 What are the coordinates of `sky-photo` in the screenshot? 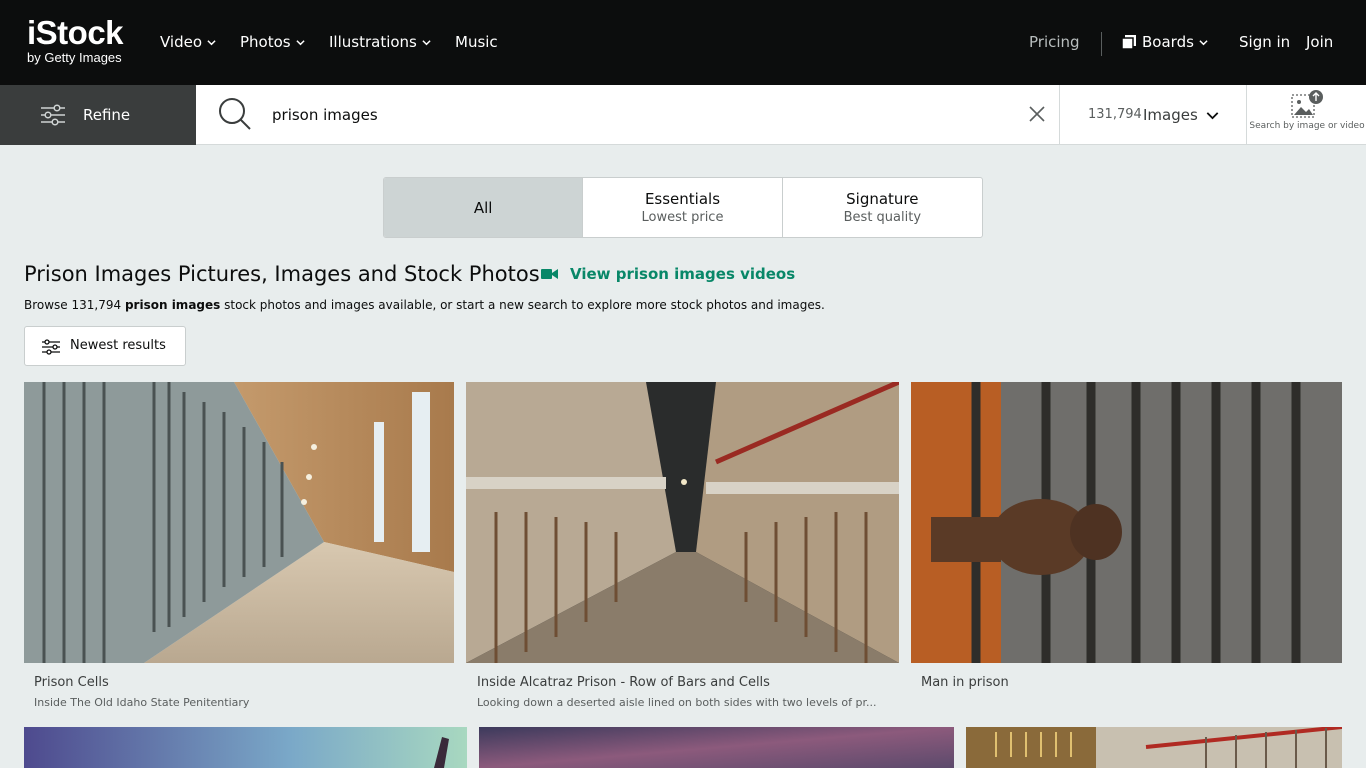 It's located at (245, 747).